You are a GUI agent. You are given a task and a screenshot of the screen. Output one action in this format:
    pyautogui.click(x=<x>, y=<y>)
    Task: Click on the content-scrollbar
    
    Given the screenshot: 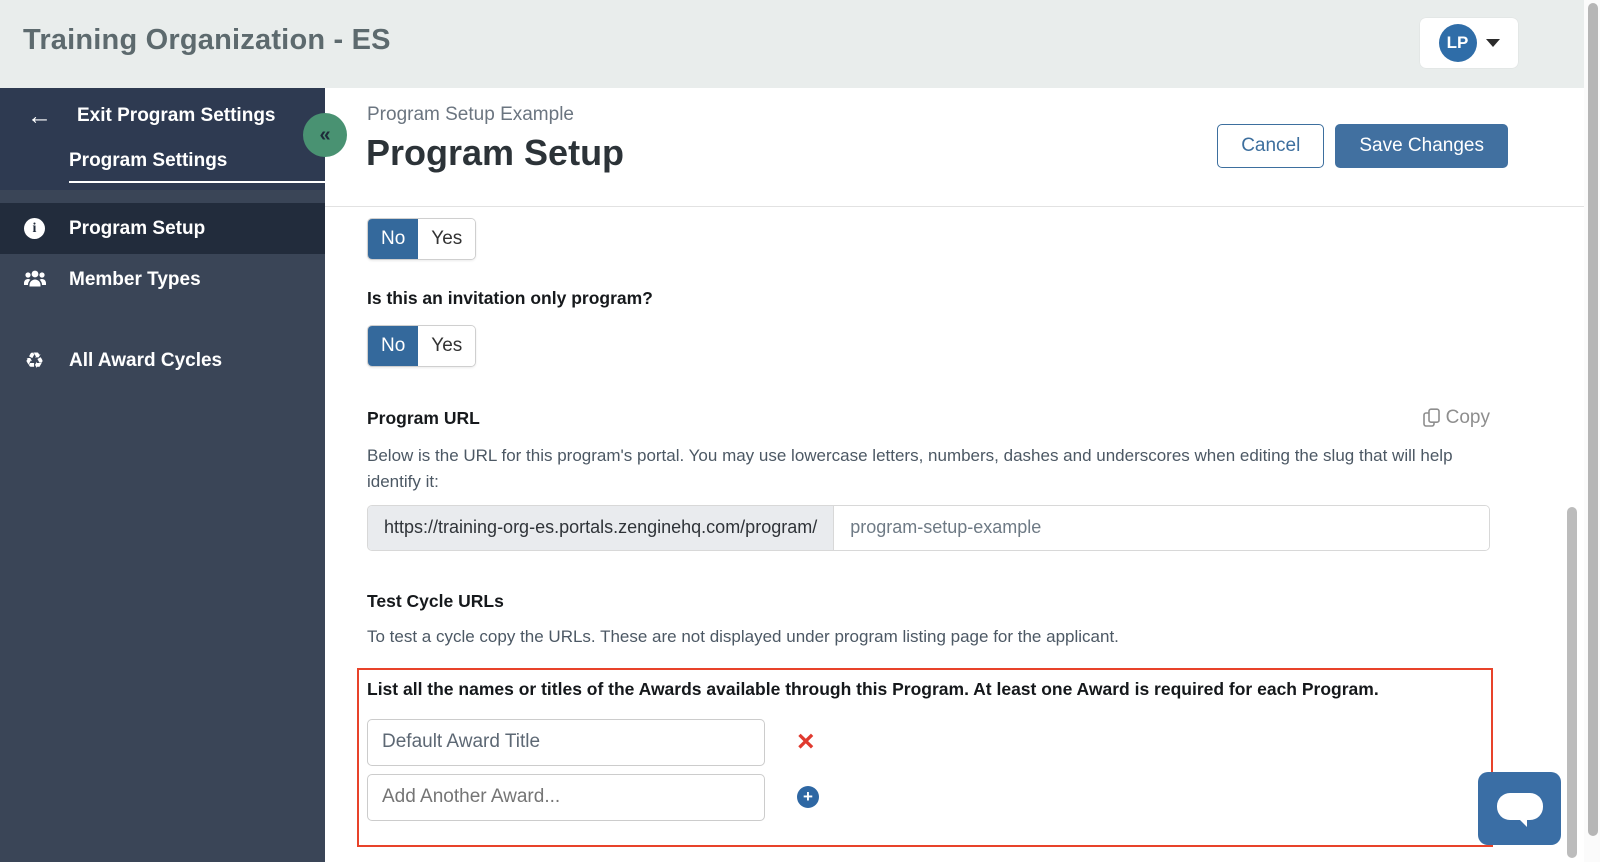 What is the action you would take?
    pyautogui.click(x=1572, y=682)
    